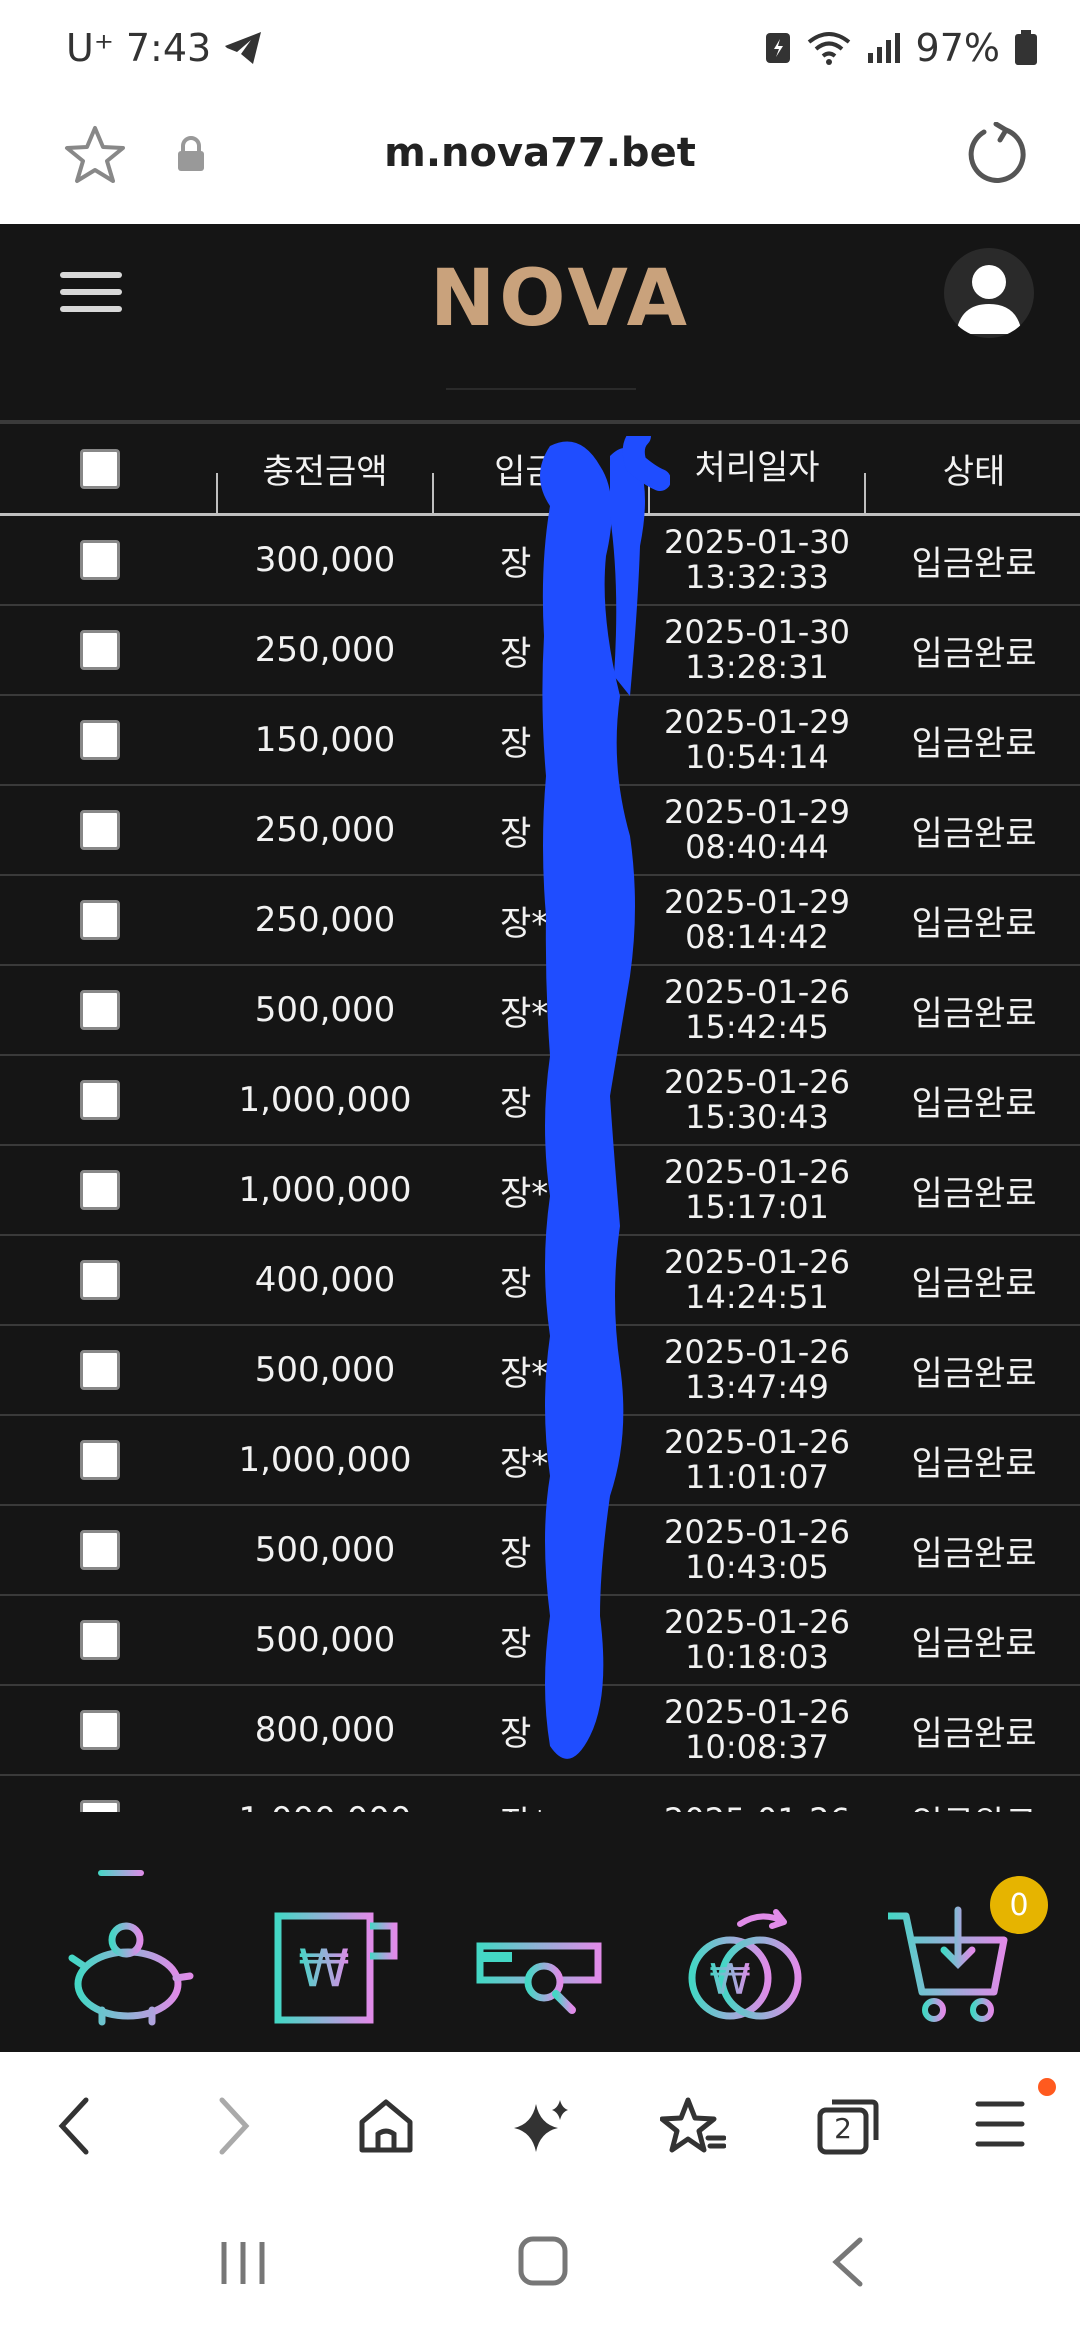  Describe the element at coordinates (989, 293) in the screenshot. I see `user-avatar-icon` at that location.